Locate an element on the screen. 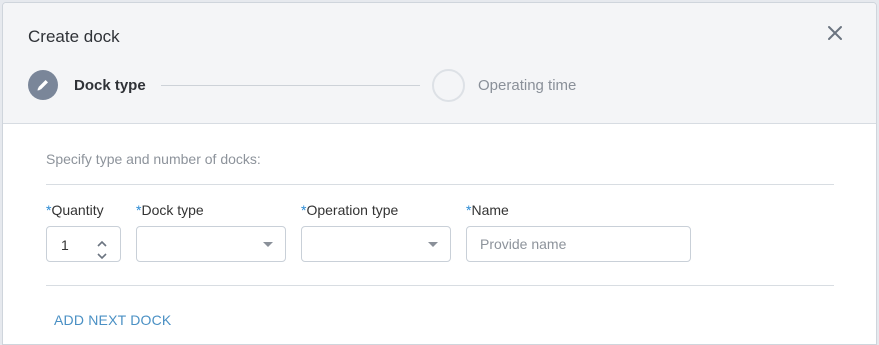 The width and height of the screenshot is (879, 345). name-label: *Name is located at coordinates (487, 210).